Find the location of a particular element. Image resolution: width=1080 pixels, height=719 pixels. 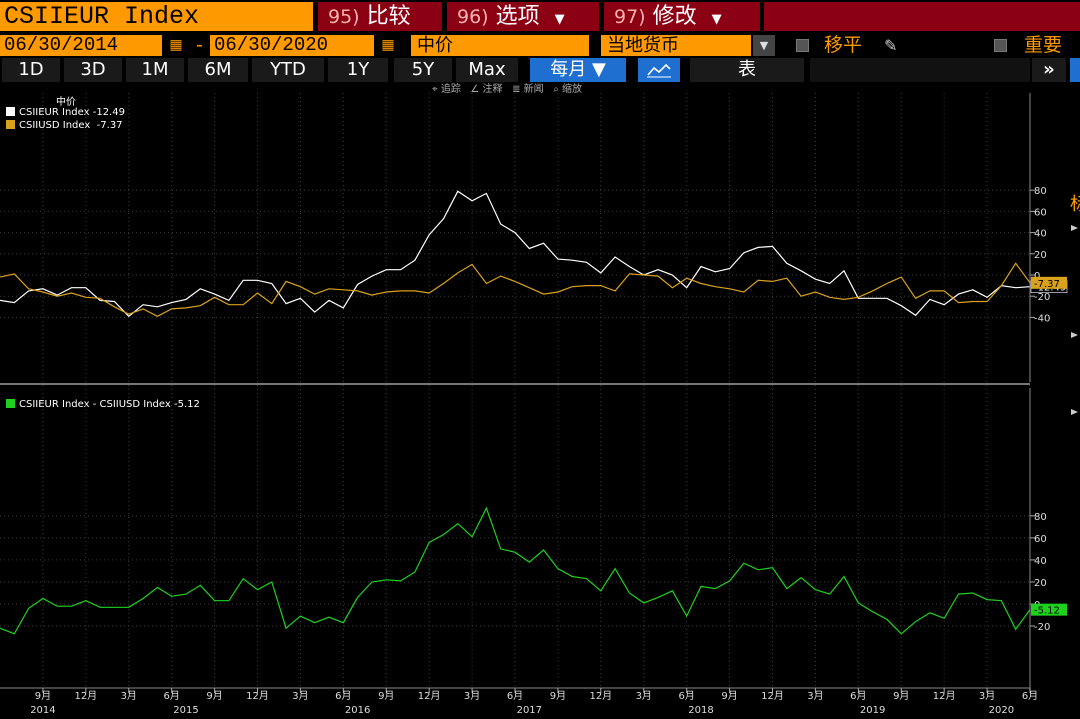

period-button-ytd: YTD is located at coordinates (288, 70).